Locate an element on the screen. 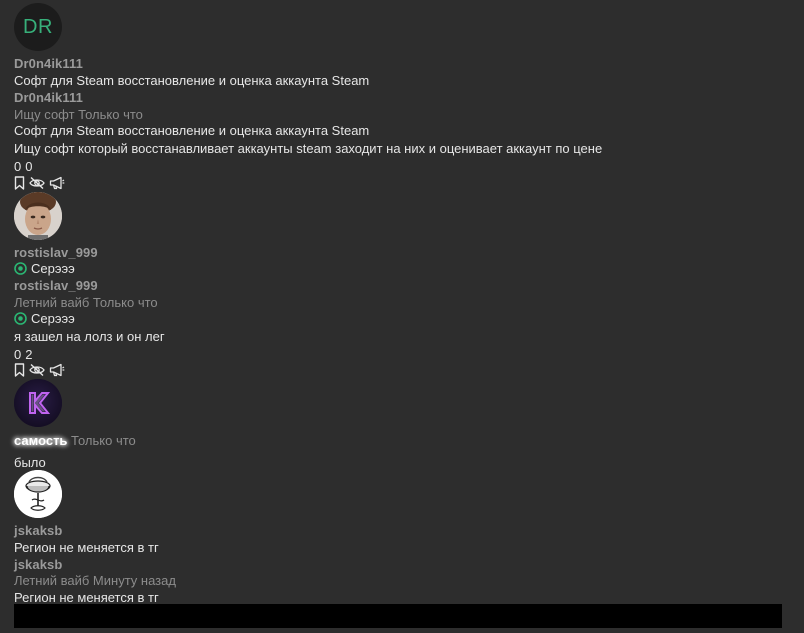 The width and height of the screenshot is (804, 633). thread-meta: Ищу софт Только что is located at coordinates (78, 114).